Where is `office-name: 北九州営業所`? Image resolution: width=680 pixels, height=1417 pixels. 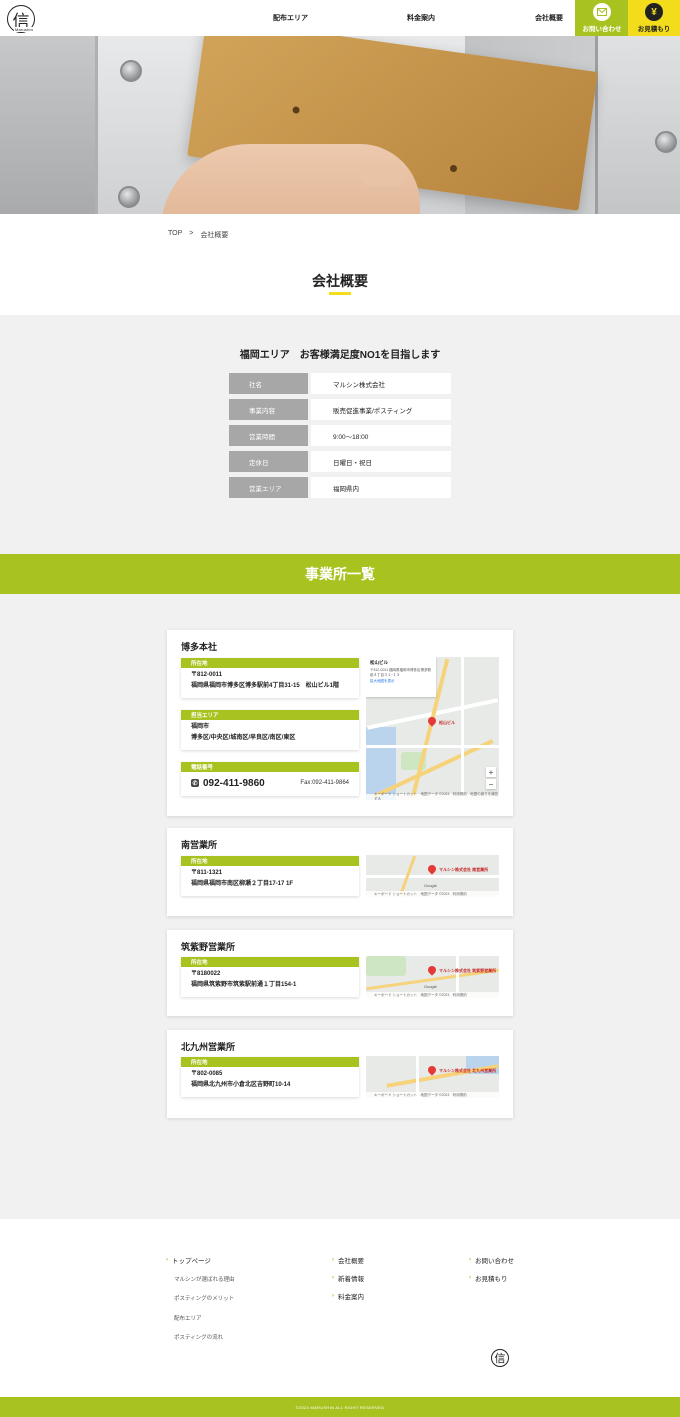 office-name: 北九州営業所 is located at coordinates (208, 1047).